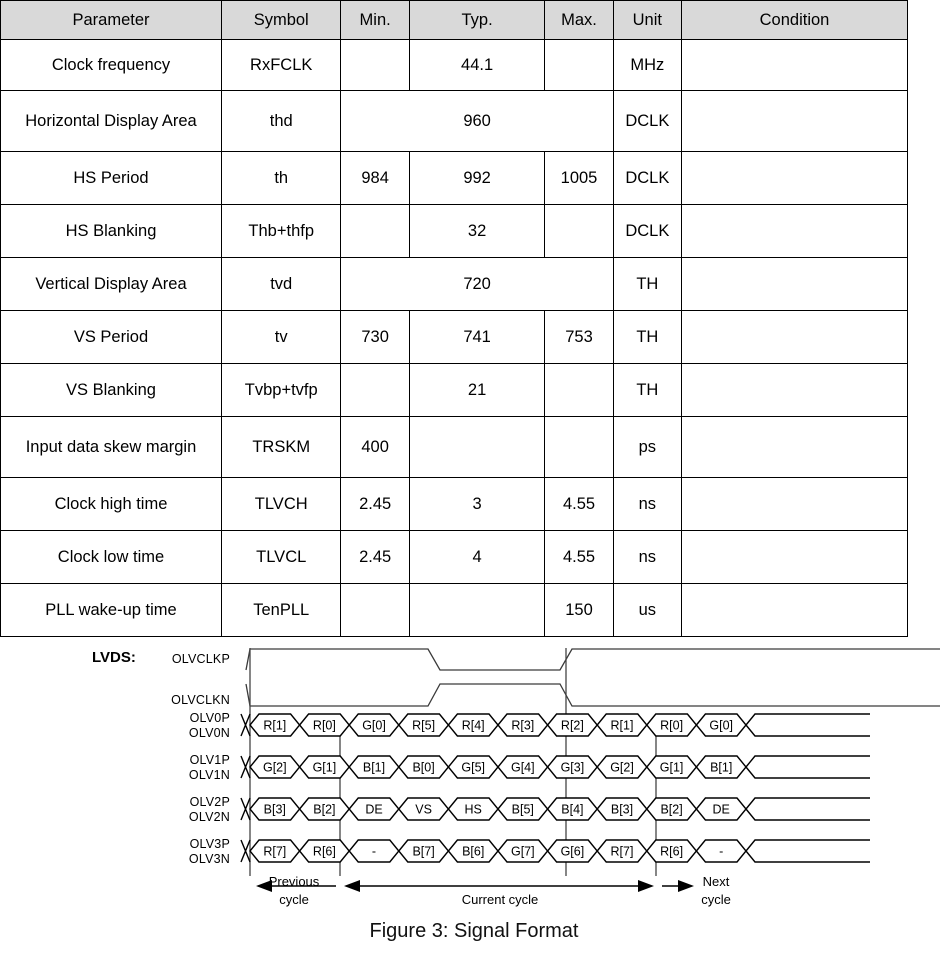  I want to click on bus-cell-label: B[0], so click(423, 768).